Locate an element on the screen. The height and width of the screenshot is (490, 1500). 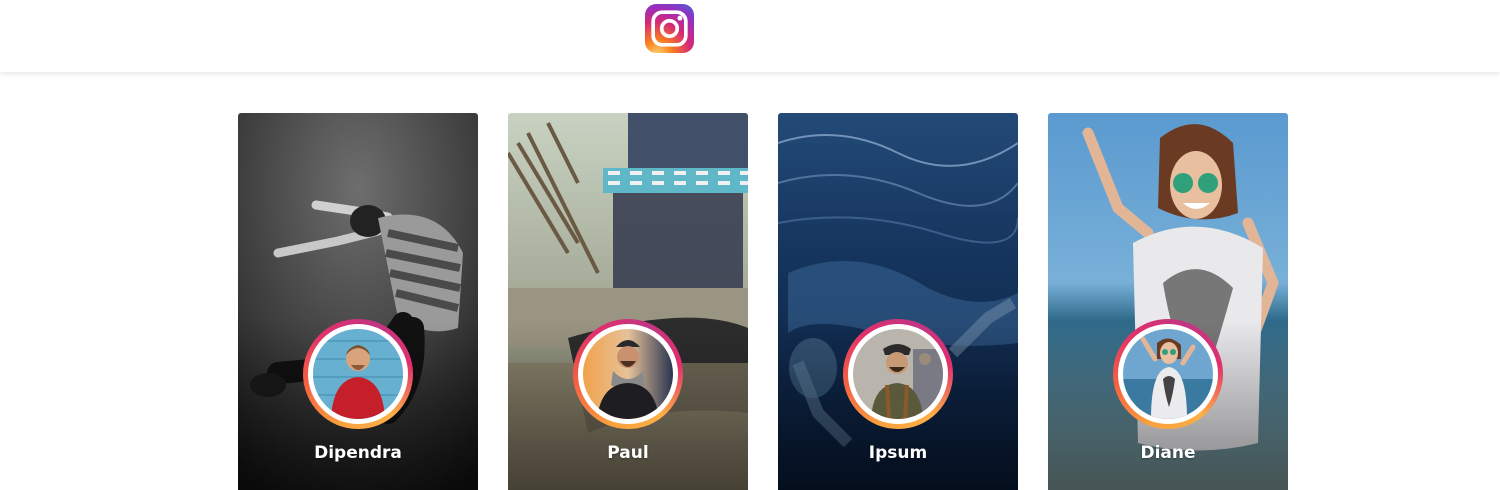
story-username: Dipendra is located at coordinates (358, 453).